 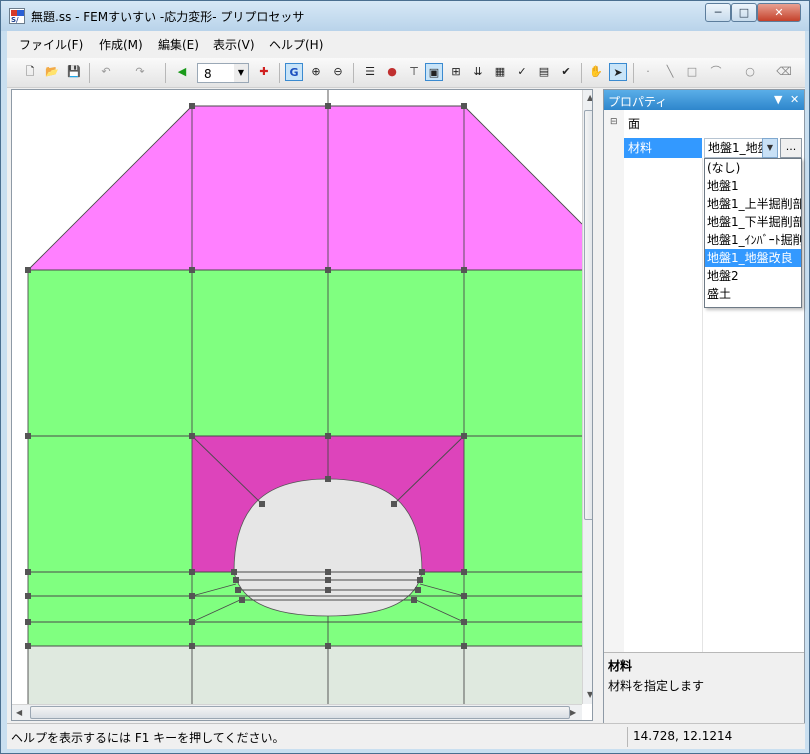 What do you see at coordinates (702, 405) in the screenshot?
I see `column-divider` at bounding box center [702, 405].